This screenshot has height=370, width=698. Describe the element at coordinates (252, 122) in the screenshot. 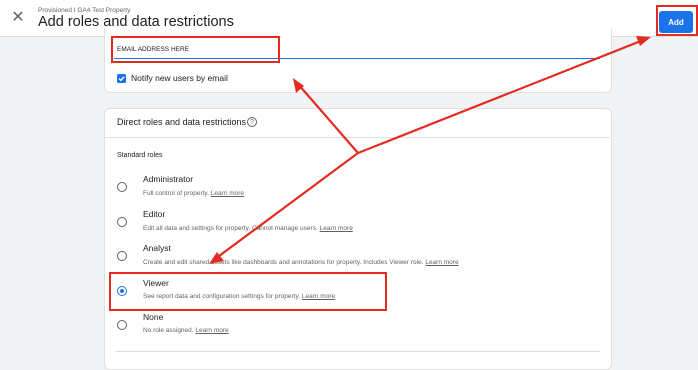

I see `help-circle-icon: ?` at that location.